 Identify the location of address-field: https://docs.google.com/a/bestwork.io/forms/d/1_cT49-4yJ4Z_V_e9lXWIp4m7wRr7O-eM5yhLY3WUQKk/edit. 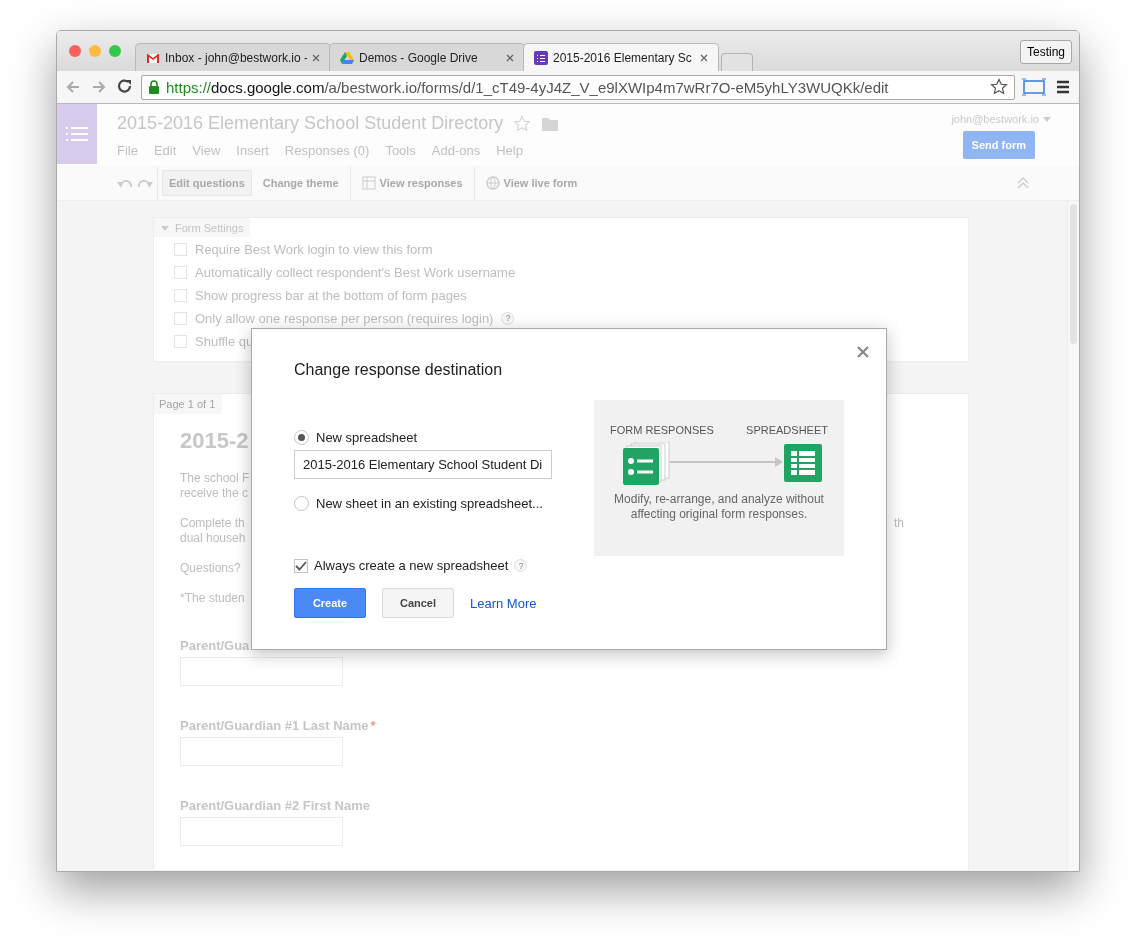
(578, 87).